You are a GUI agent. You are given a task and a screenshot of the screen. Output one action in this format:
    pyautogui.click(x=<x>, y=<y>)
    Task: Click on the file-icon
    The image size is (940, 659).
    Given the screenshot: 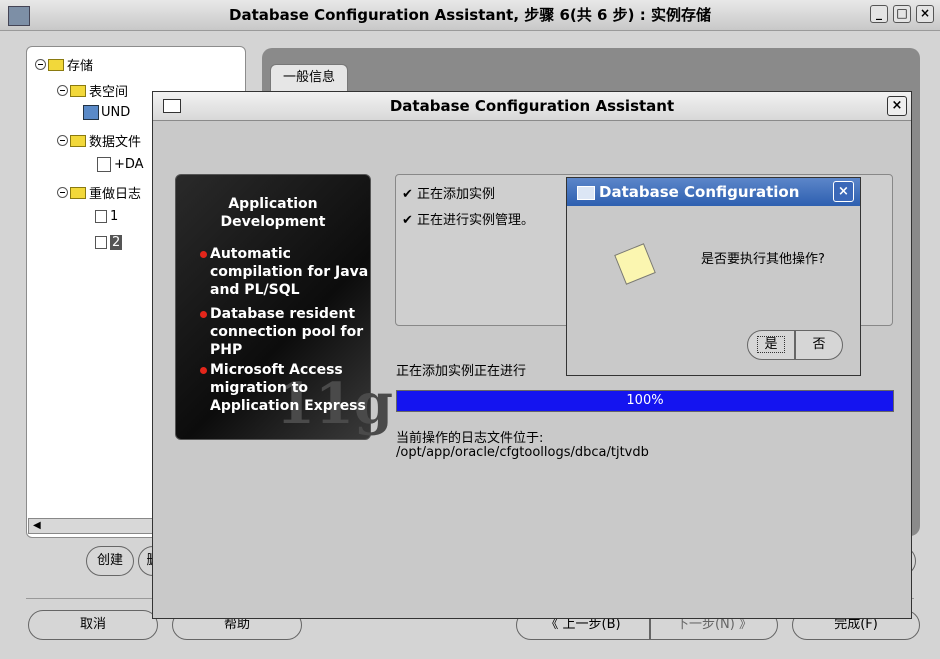 What is the action you would take?
    pyautogui.click(x=104, y=164)
    